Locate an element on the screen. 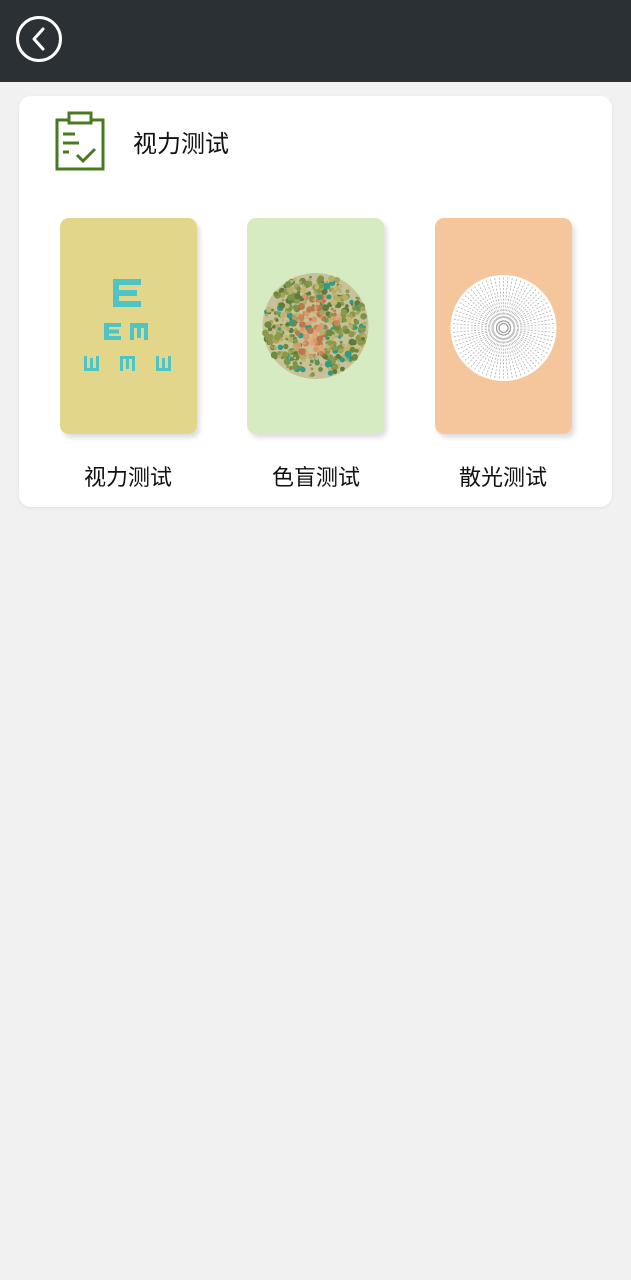  card-header: 视力测试 is located at coordinates (142, 141).